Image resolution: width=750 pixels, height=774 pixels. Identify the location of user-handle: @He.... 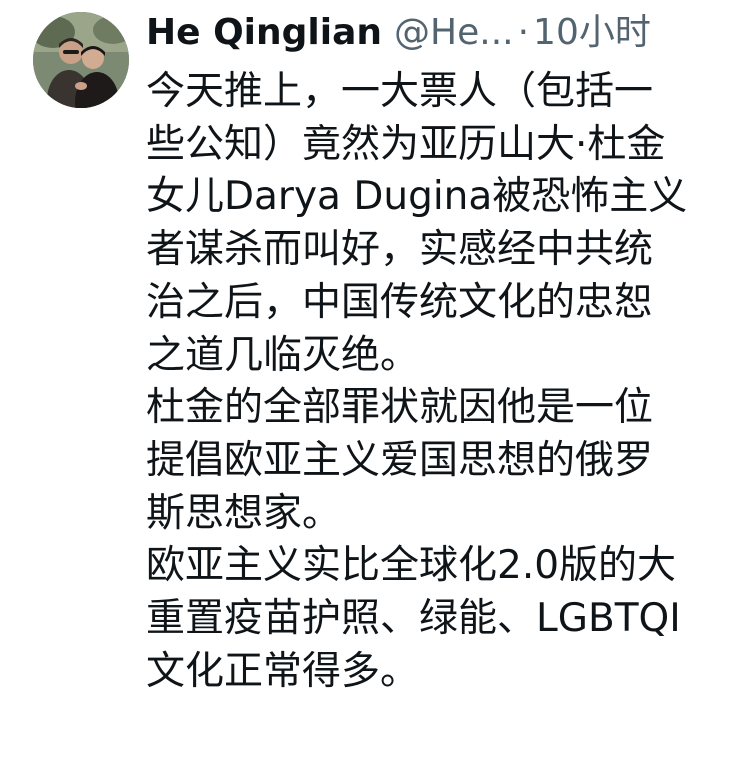
(454, 33).